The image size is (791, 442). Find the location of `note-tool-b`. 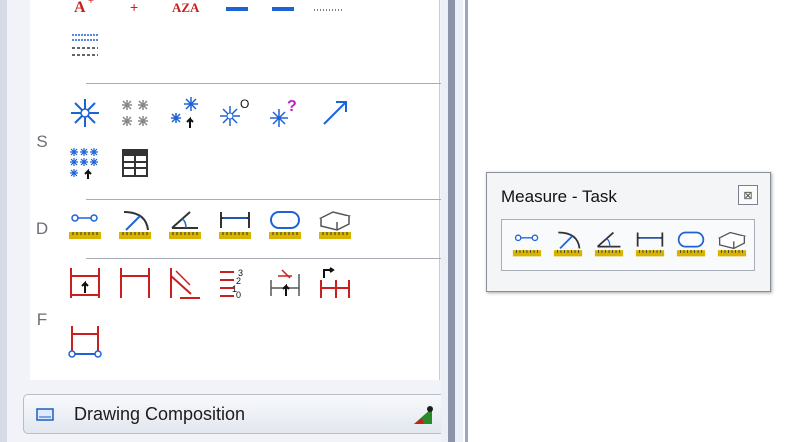

note-tool-b is located at coordinates (283, 12).